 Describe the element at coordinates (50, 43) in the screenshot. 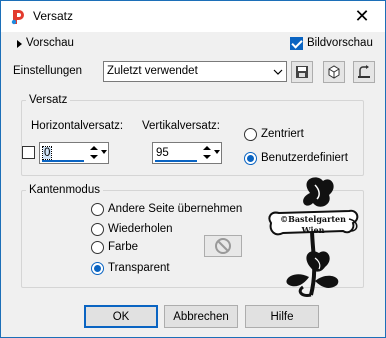

I see `preview-toggle-label: Vorschau` at that location.